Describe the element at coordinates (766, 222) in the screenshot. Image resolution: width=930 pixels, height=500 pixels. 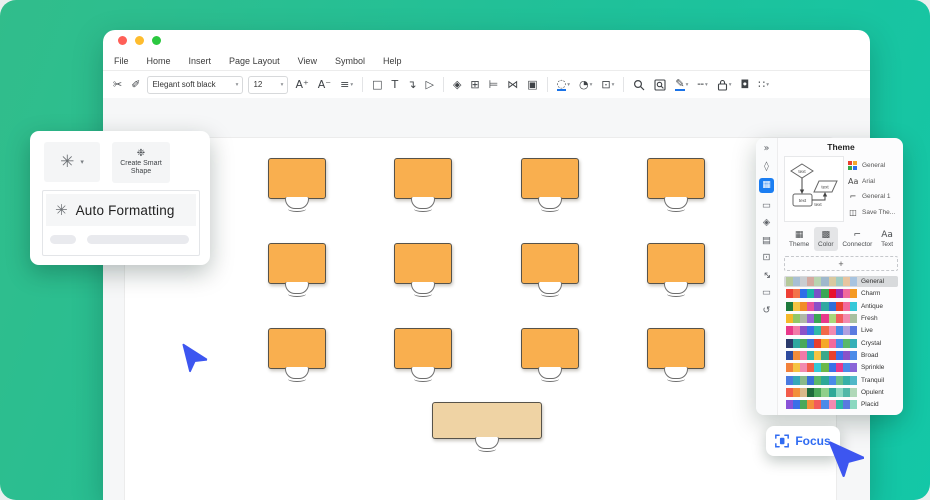
I see `shapes-icon: ◈` at that location.